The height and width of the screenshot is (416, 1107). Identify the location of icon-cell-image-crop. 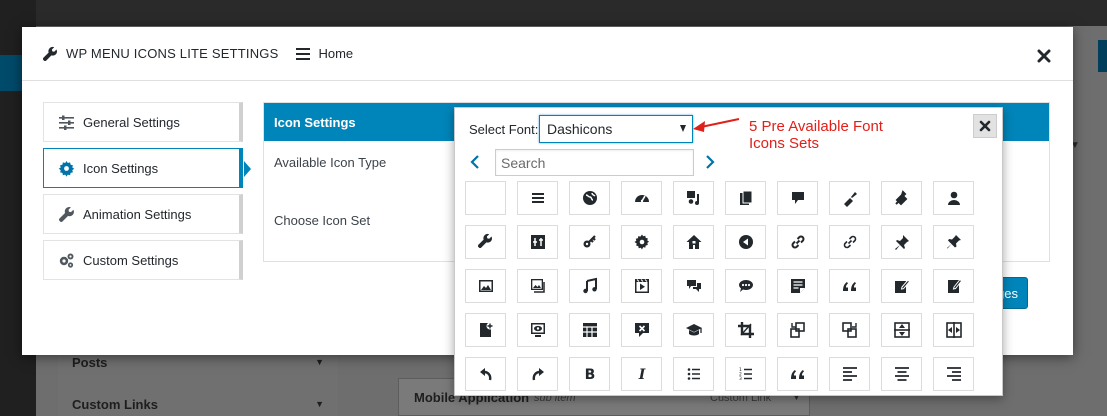
(745, 330).